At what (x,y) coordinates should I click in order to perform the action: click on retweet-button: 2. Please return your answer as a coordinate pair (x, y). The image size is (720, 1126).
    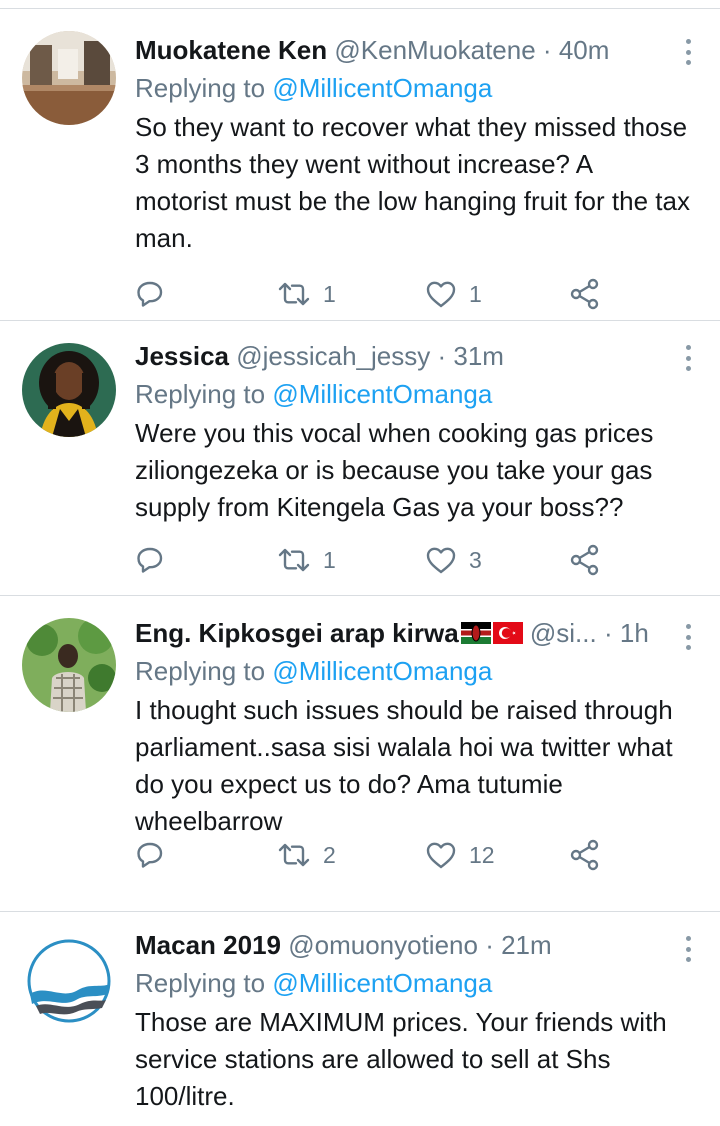
    Looking at the image, I should click on (306, 855).